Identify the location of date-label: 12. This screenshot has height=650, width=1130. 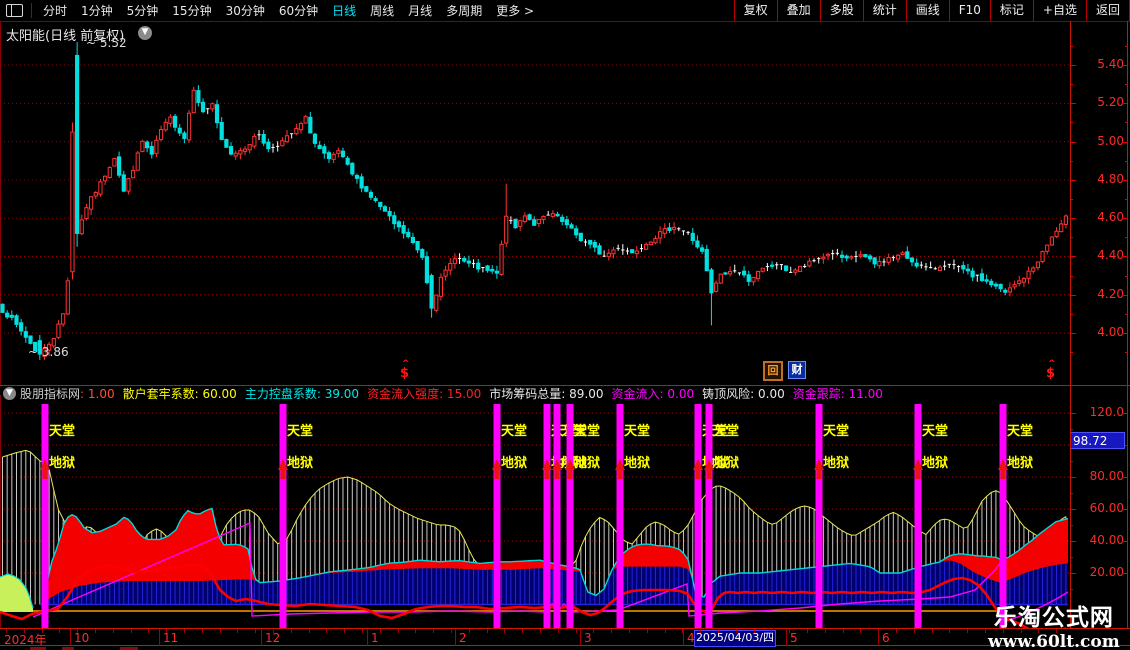
(273, 638).